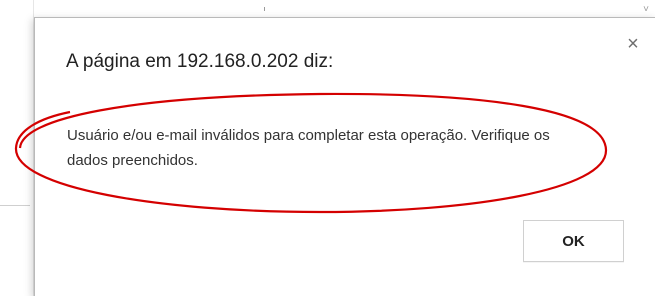 Image resolution: width=655 pixels, height=296 pixels. What do you see at coordinates (200, 61) in the screenshot?
I see `dialog-title: A página em 192.168.0.202 diz:` at bounding box center [200, 61].